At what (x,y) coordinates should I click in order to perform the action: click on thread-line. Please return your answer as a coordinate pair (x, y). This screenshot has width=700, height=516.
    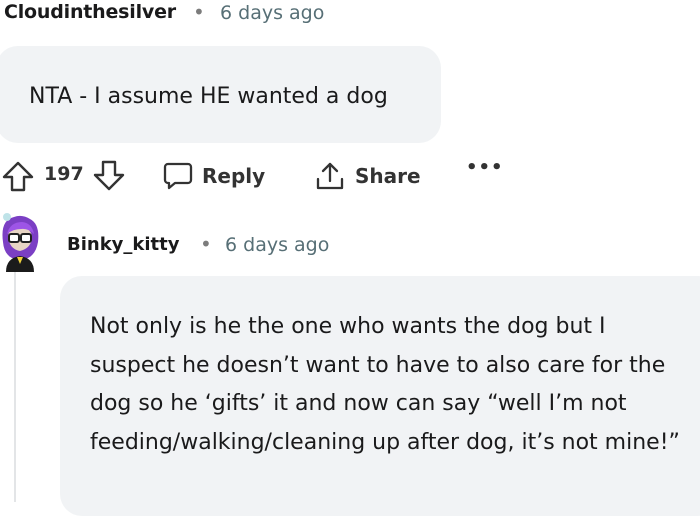
    Looking at the image, I should click on (15, 387).